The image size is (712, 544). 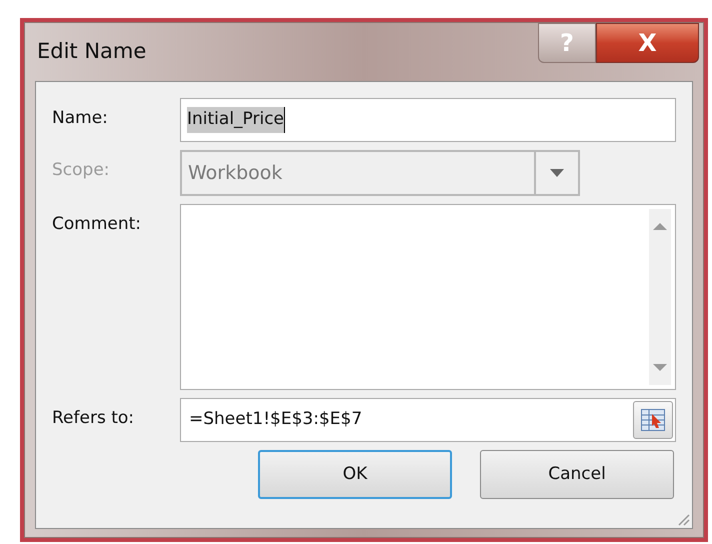 I want to click on grid-arrow-icon, so click(x=653, y=420).